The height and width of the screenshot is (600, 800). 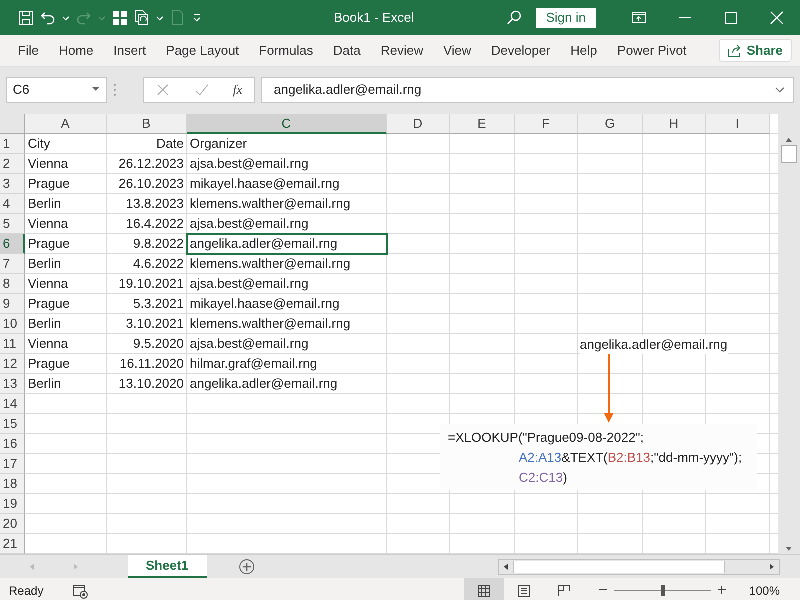 What do you see at coordinates (56, 89) in the screenshot?
I see `name-box: C6` at bounding box center [56, 89].